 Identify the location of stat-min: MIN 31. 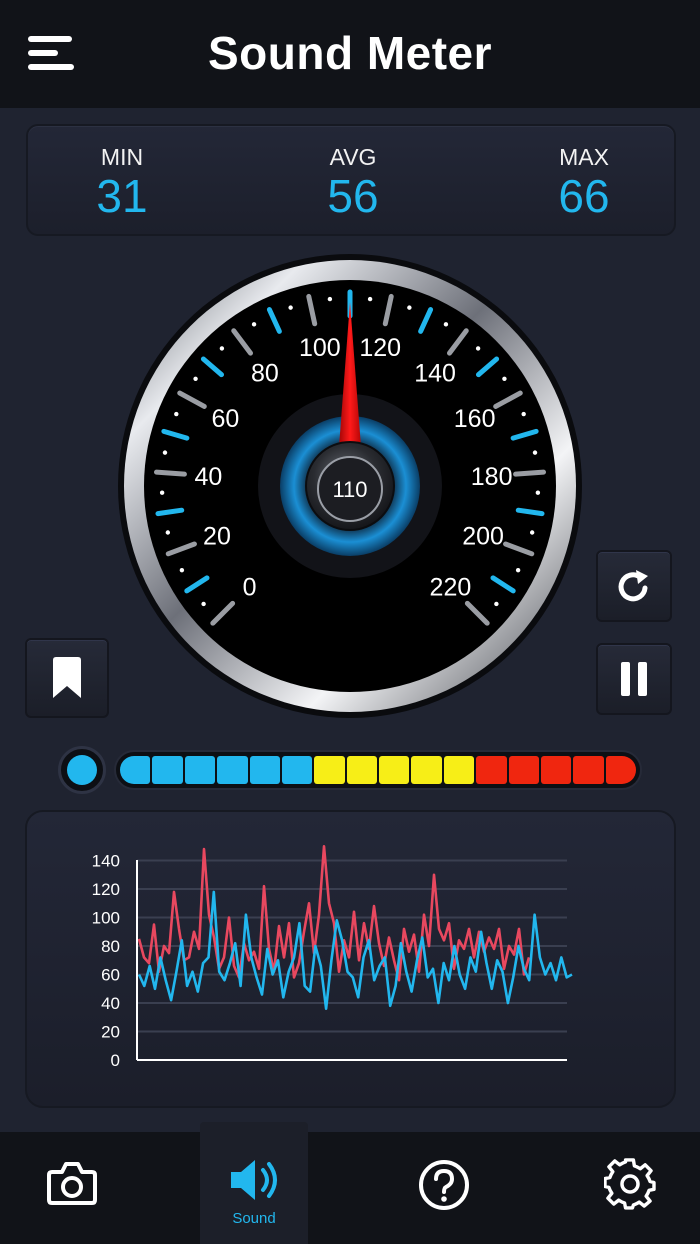
(122, 182).